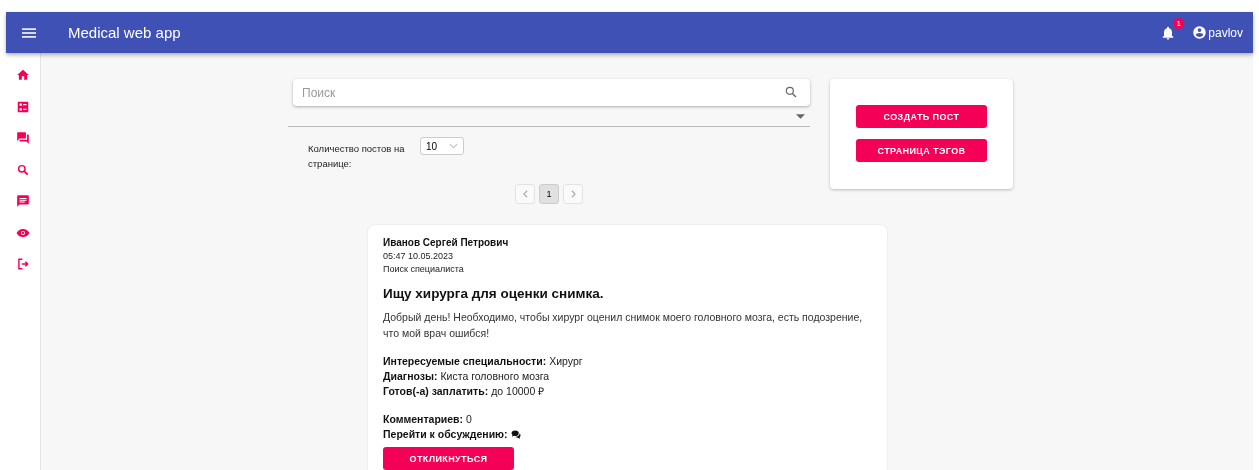 This screenshot has width=1259, height=470. What do you see at coordinates (23, 106) in the screenshot?
I see `list-icon` at bounding box center [23, 106].